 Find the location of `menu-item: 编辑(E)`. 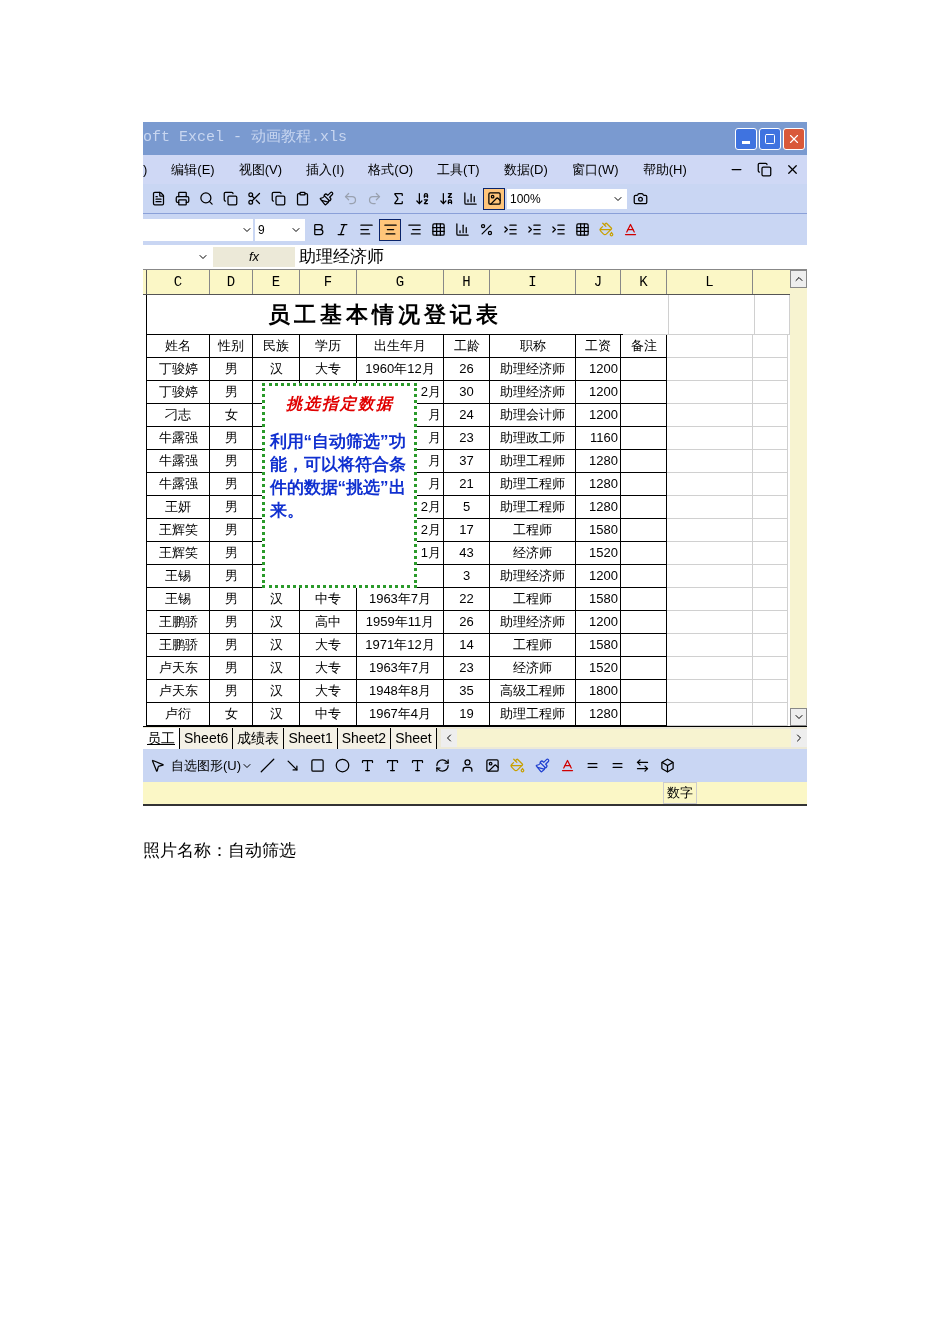

menu-item: 编辑(E) is located at coordinates (193, 169).